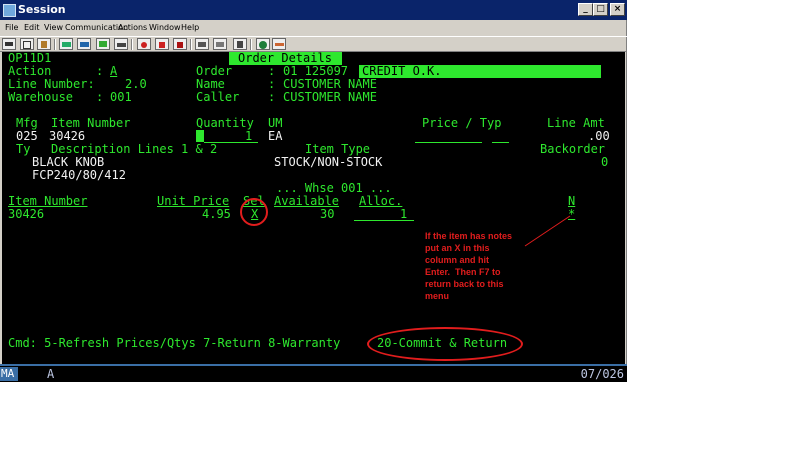  Describe the element at coordinates (313, 373) in the screenshot. I see `status-bar: MA A 07/026` at that location.